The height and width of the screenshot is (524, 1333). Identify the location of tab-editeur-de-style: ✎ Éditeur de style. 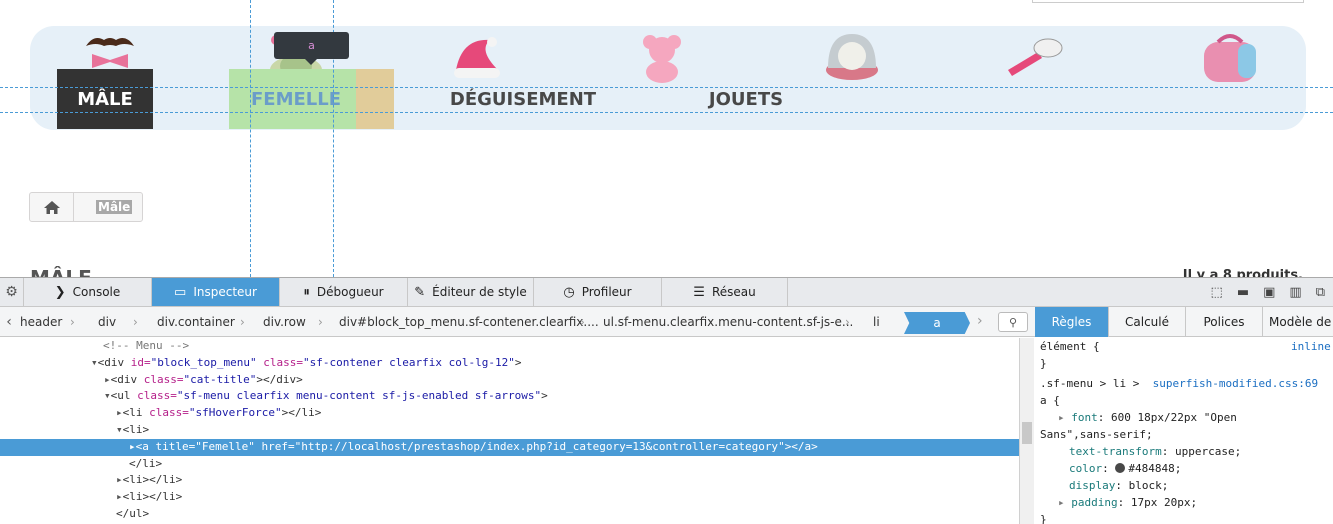
(471, 292).